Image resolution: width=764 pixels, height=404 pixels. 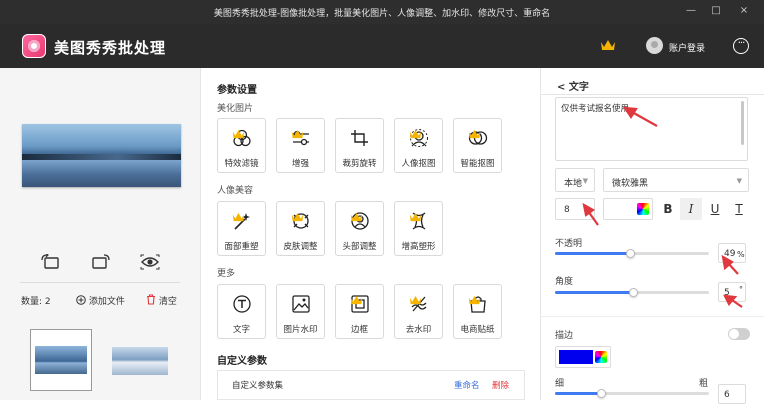 What do you see at coordinates (300, 247) in the screenshot?
I see `tool-label: 皮肤调整` at bounding box center [300, 247].